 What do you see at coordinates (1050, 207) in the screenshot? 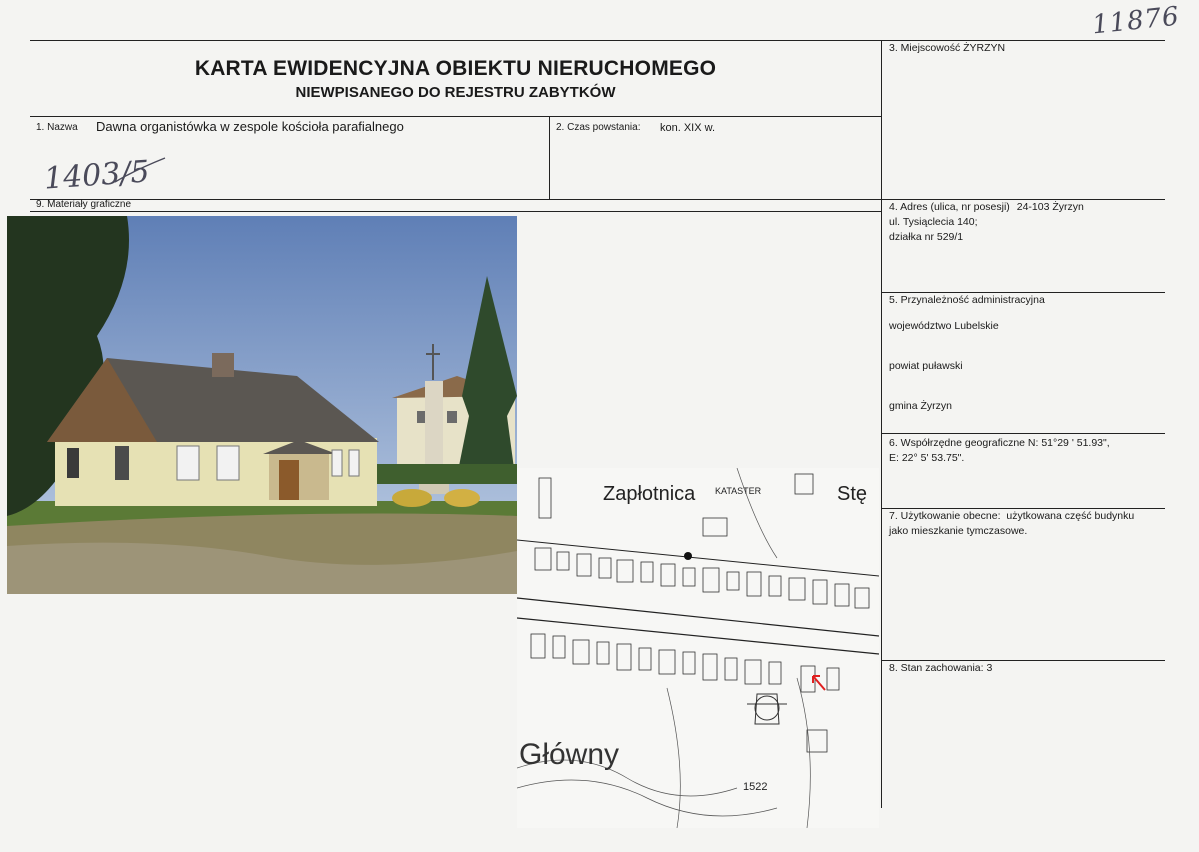
I see `field-adres-line1: 24-103 Żyrzyn` at bounding box center [1050, 207].